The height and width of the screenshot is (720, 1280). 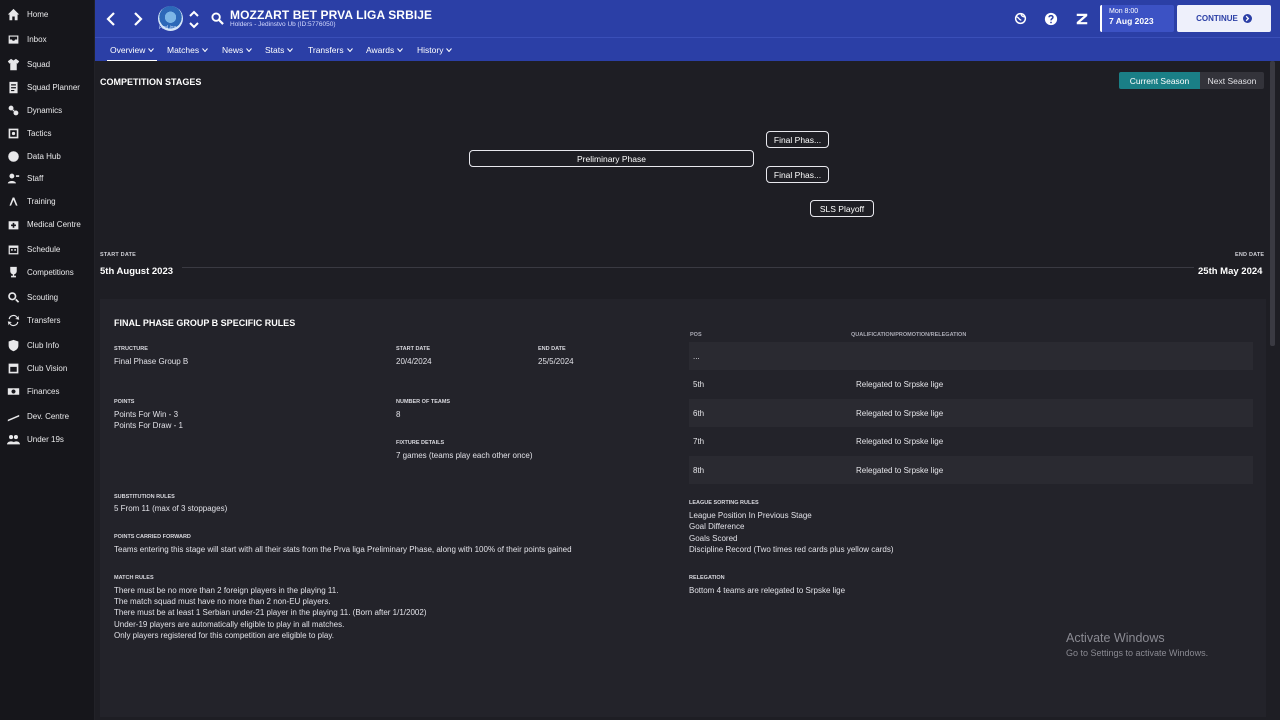 I want to click on chevron-right-icon, so click(x=138, y=19).